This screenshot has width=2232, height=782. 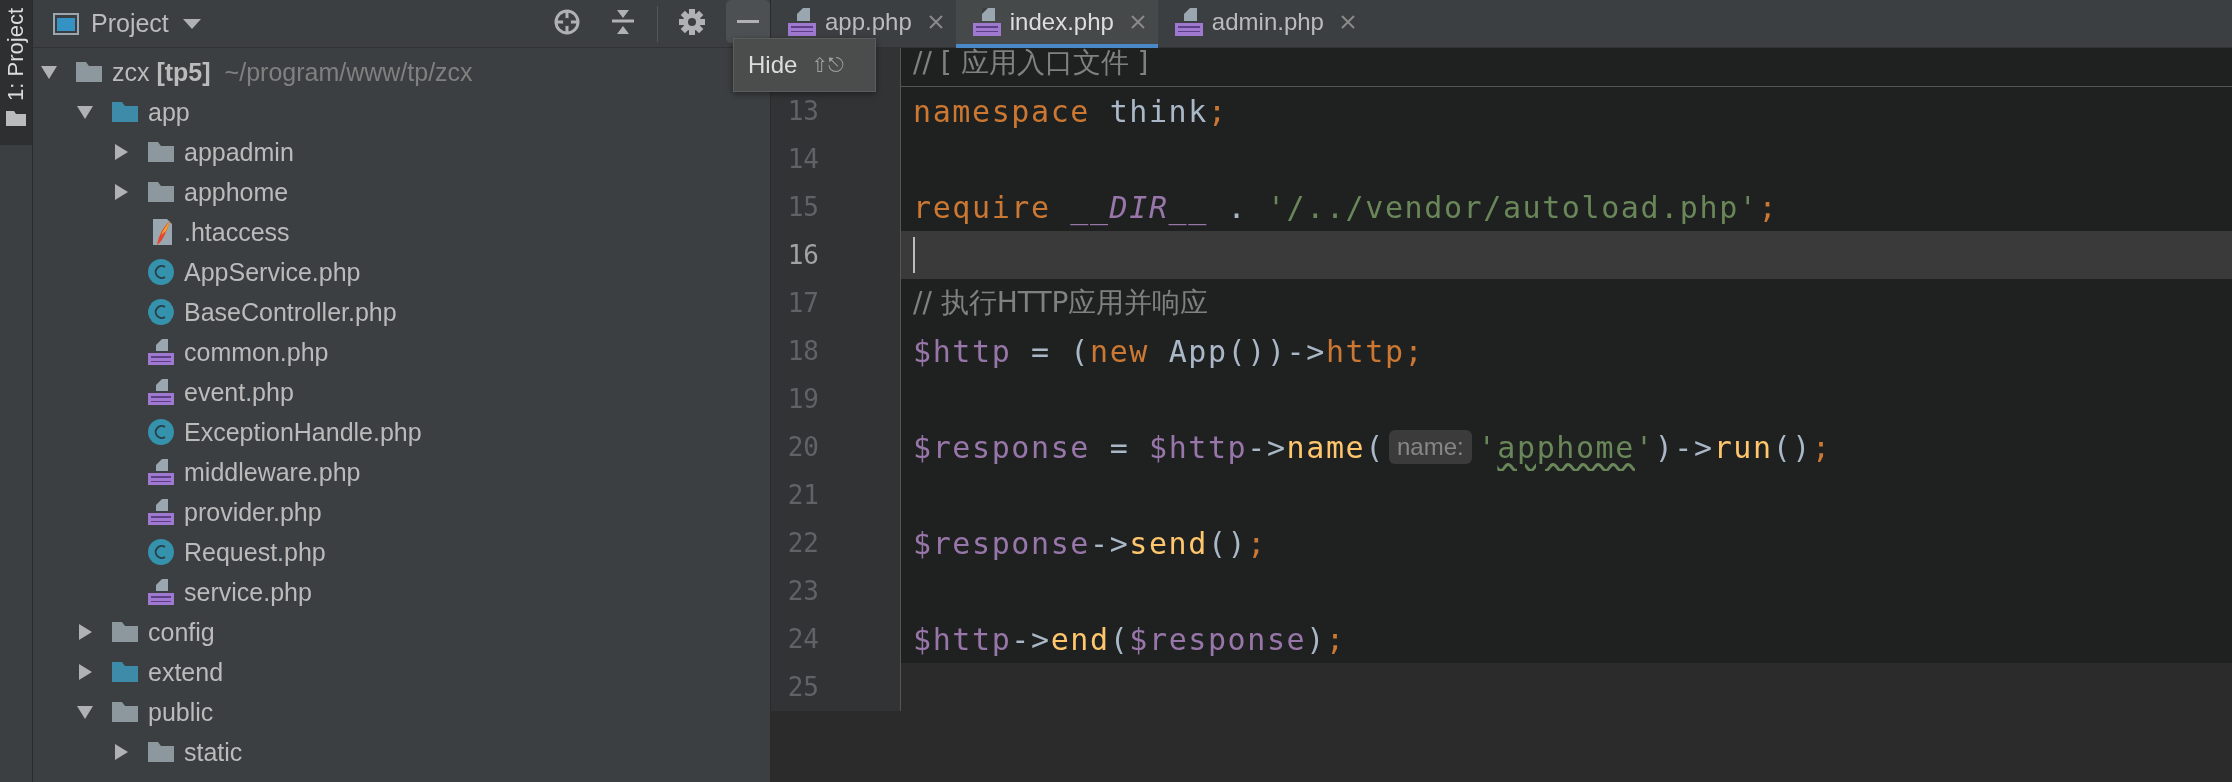 I want to click on code-text: $response = $http->name(, so click(x=1149, y=447).